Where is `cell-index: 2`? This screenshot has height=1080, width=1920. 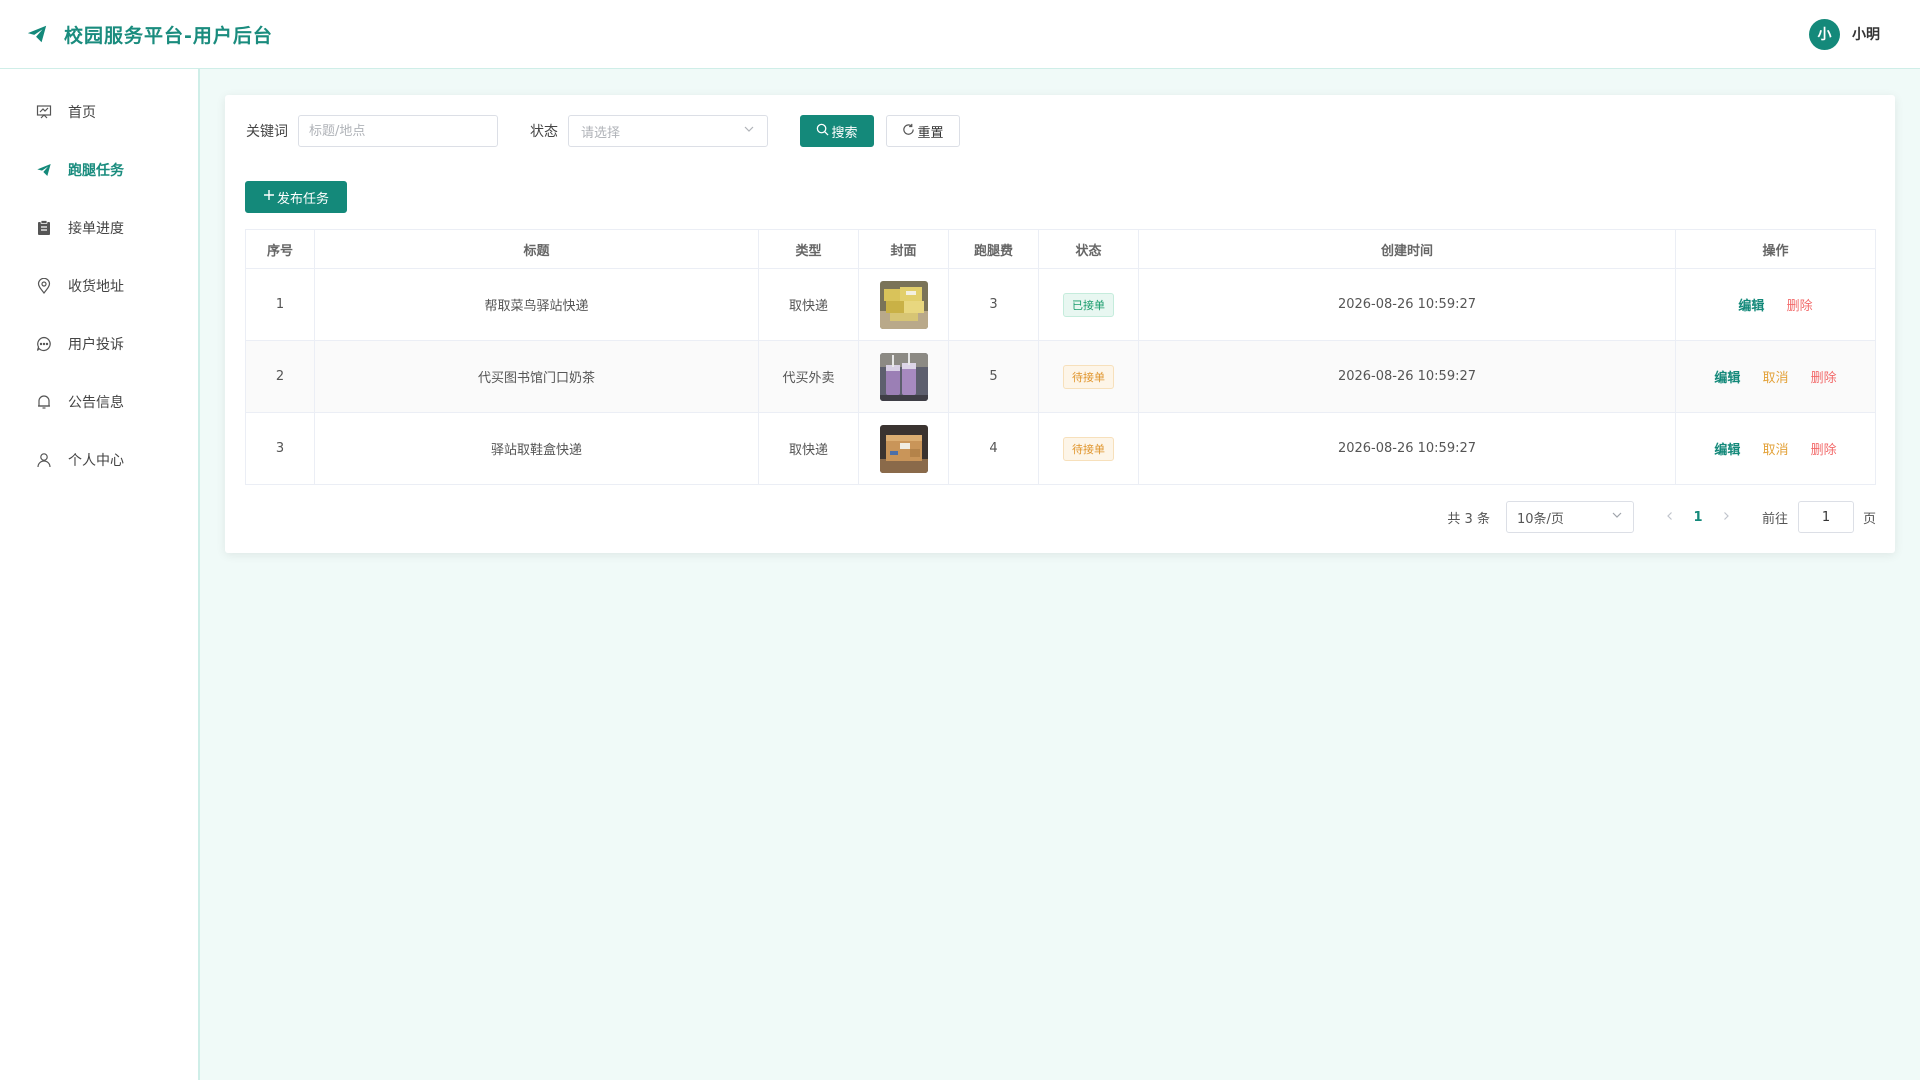 cell-index: 2 is located at coordinates (280, 376).